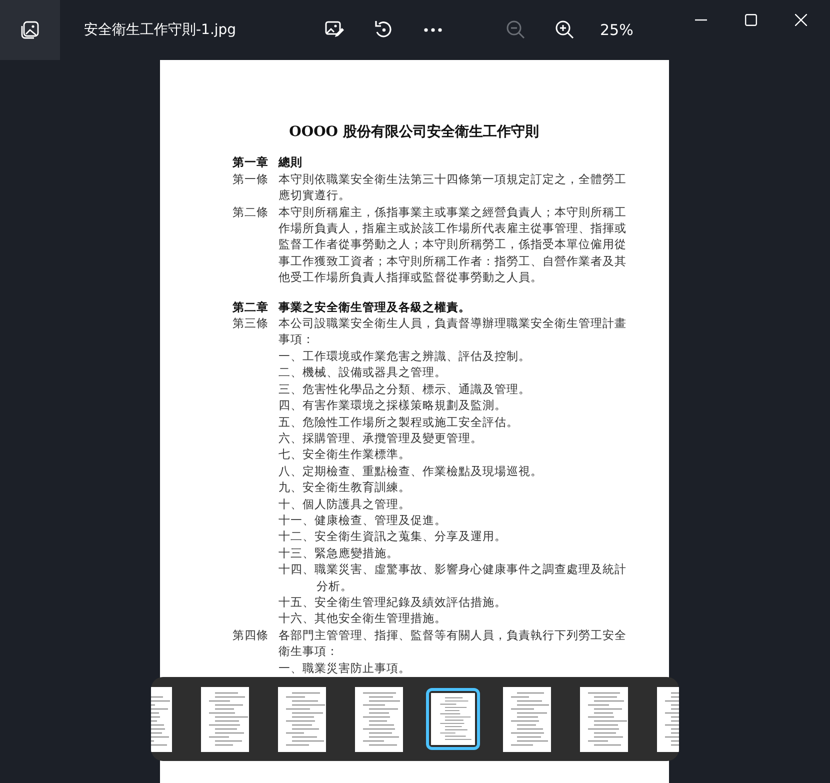 The width and height of the screenshot is (830, 783). I want to click on maximize-icon, so click(751, 20).